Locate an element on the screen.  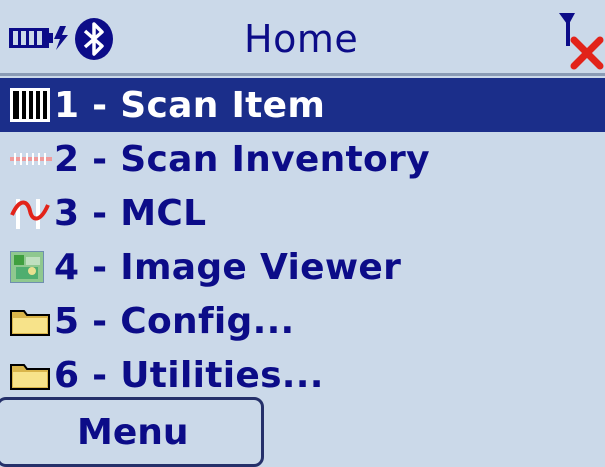
image-icon is located at coordinates (32, 267).